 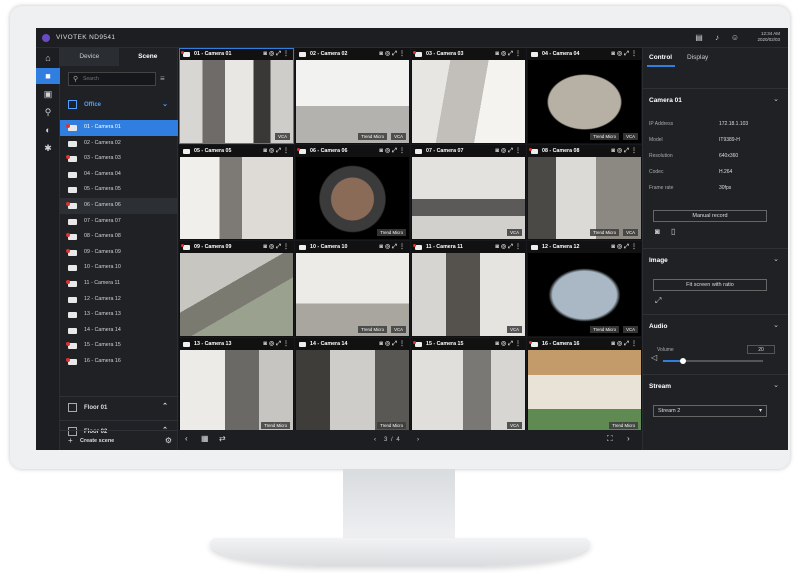 I want to click on page-prev-icon: ‹, so click(x=375, y=440).